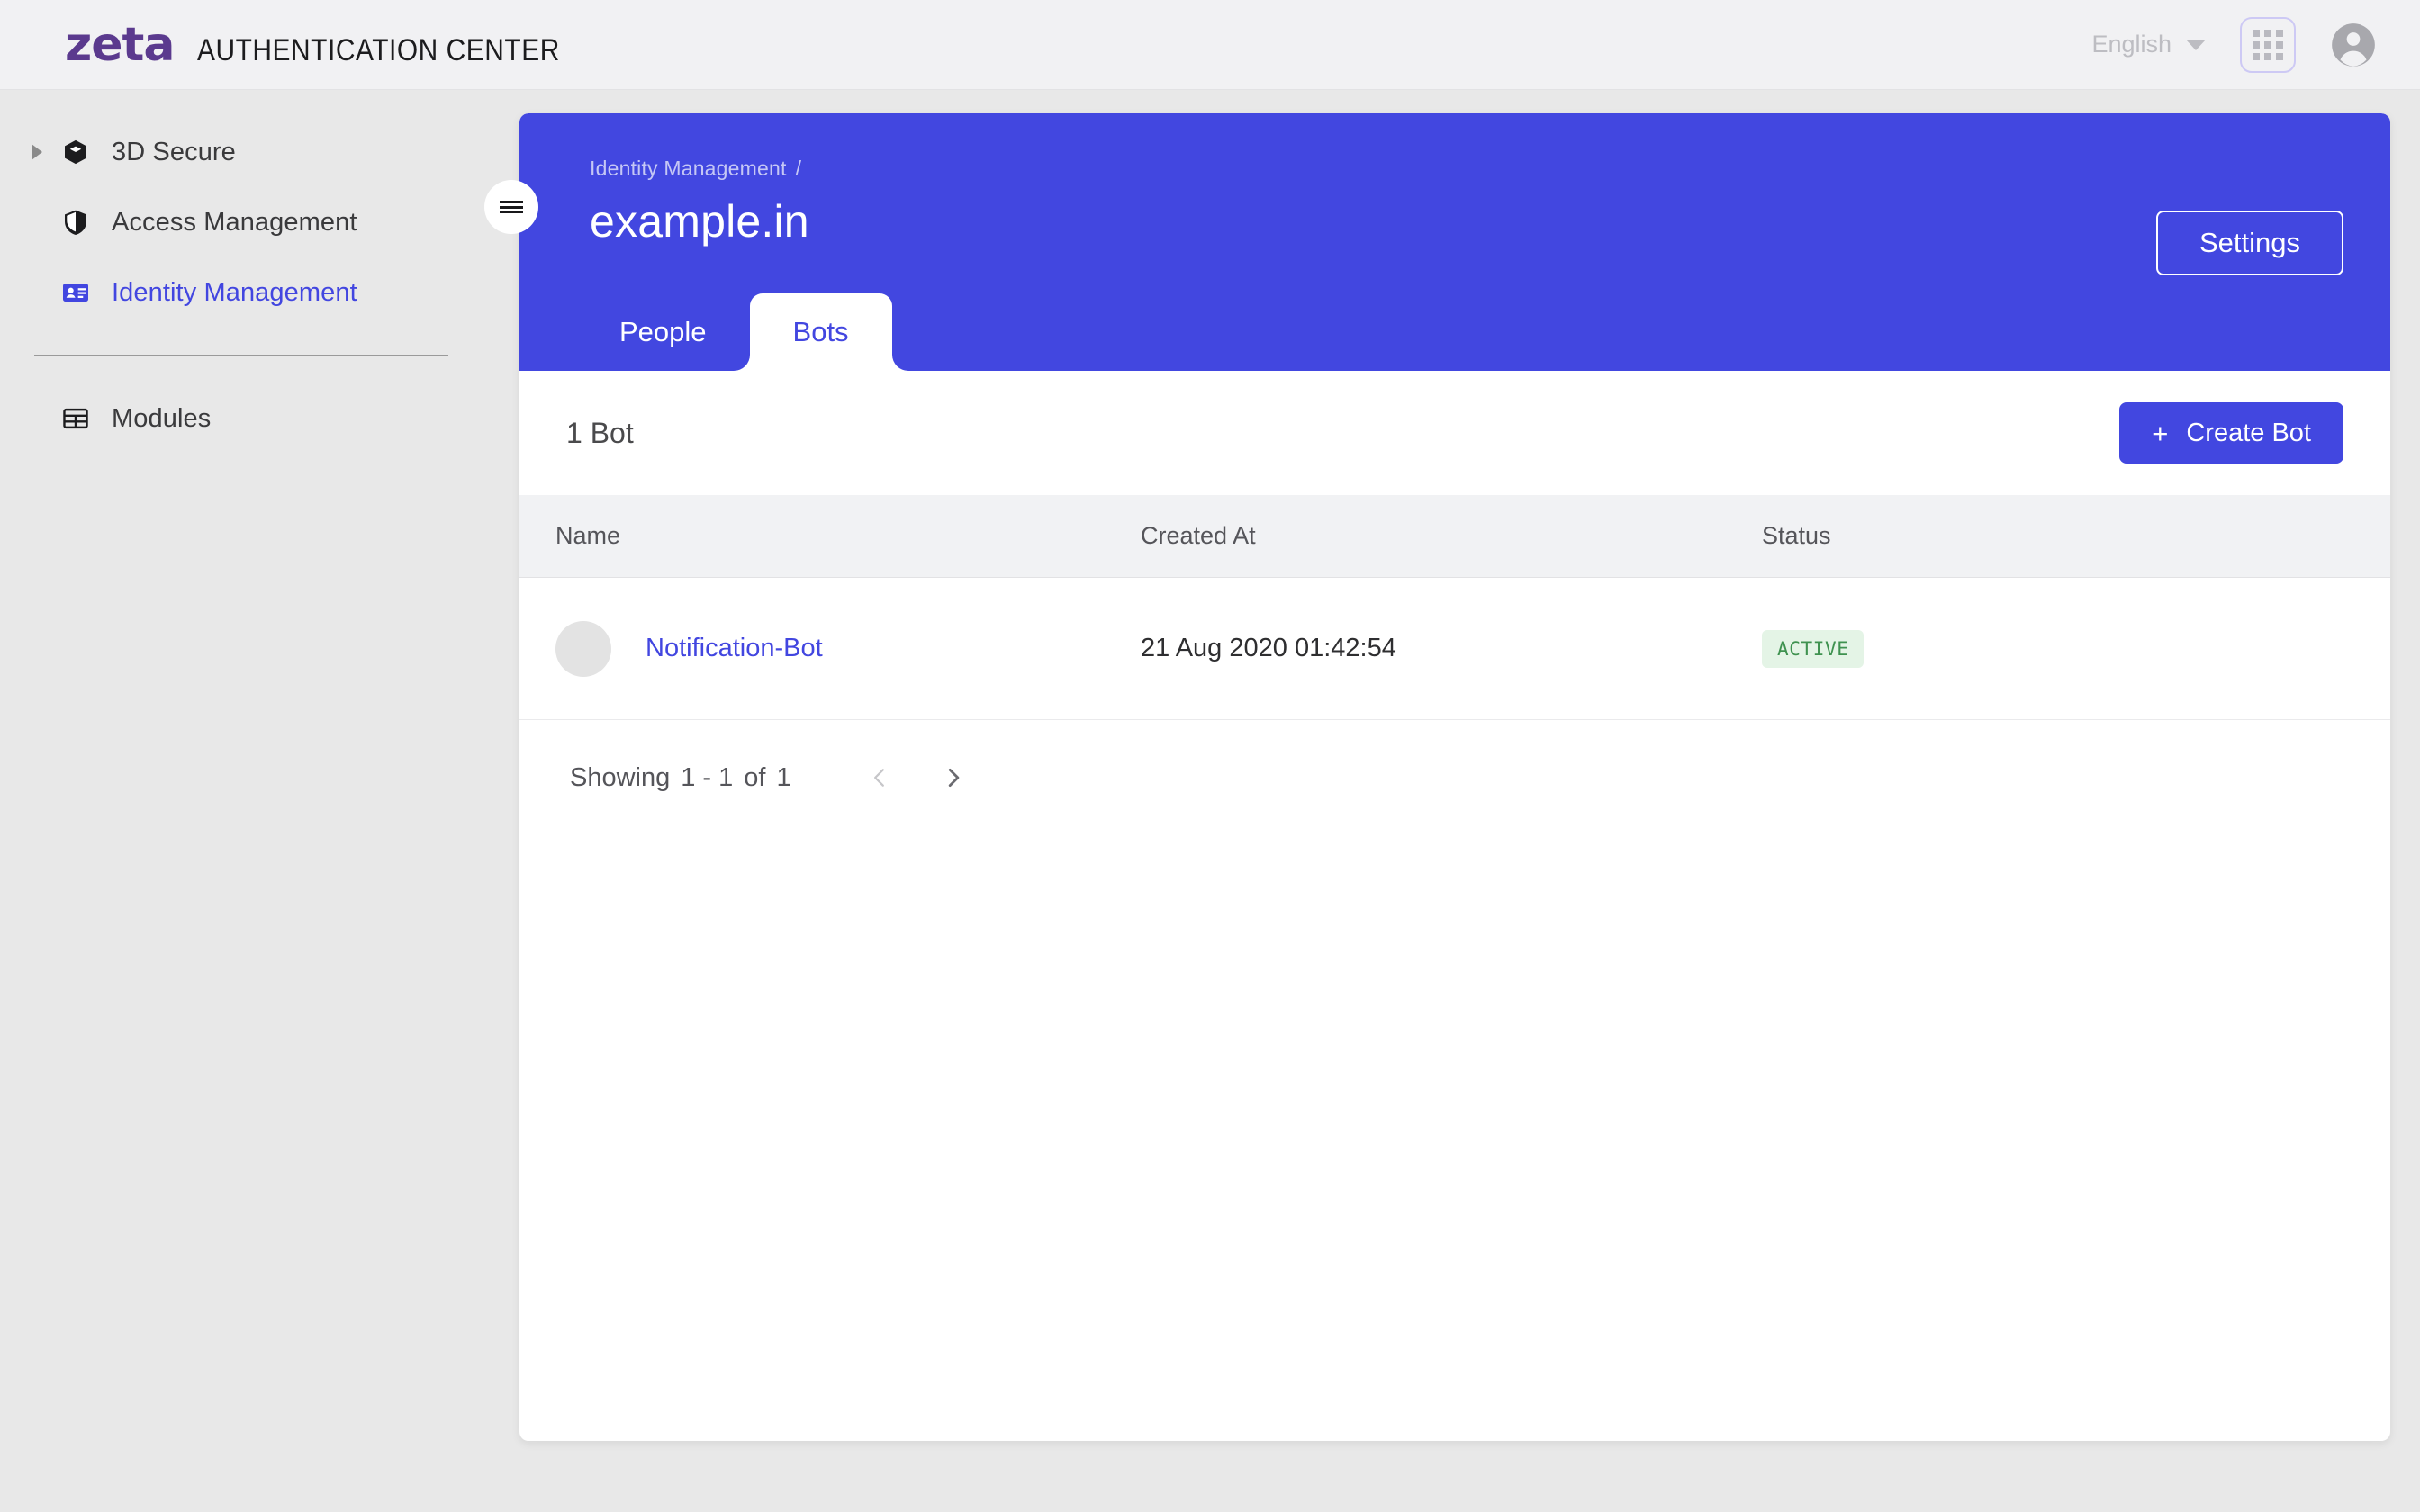 The image size is (2420, 1512). What do you see at coordinates (379, 50) in the screenshot?
I see `app-title: AUTHENTICATION CENTER` at bounding box center [379, 50].